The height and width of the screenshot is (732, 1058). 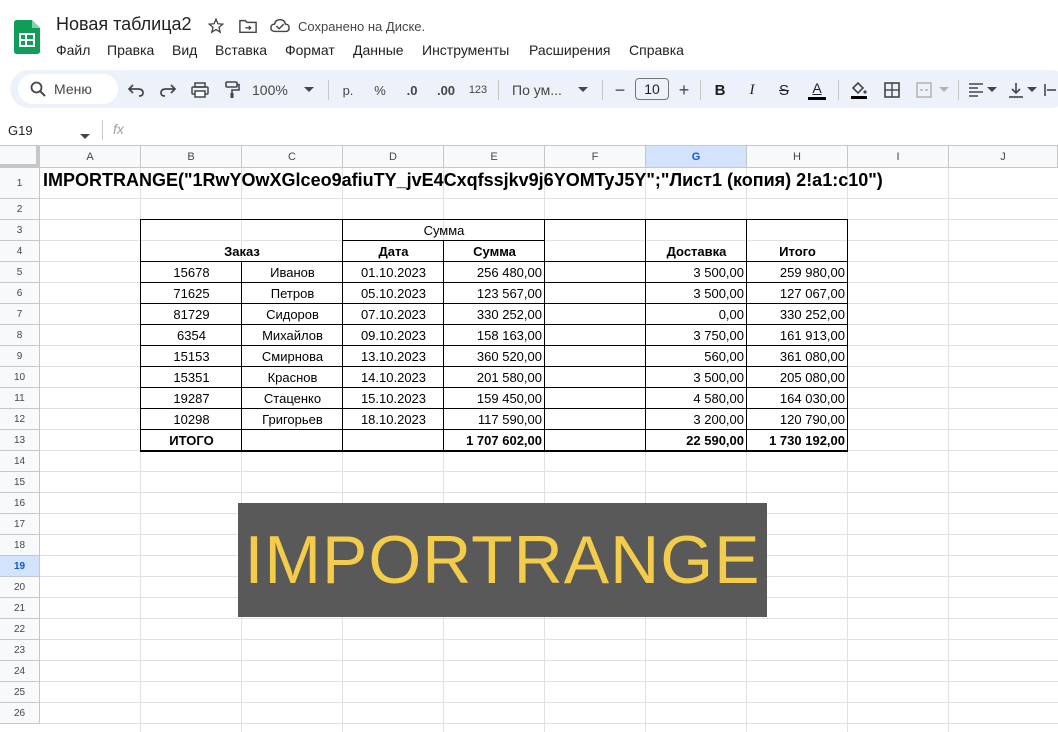 I want to click on table-cell-delivery: 4 580,00, so click(x=696, y=398).